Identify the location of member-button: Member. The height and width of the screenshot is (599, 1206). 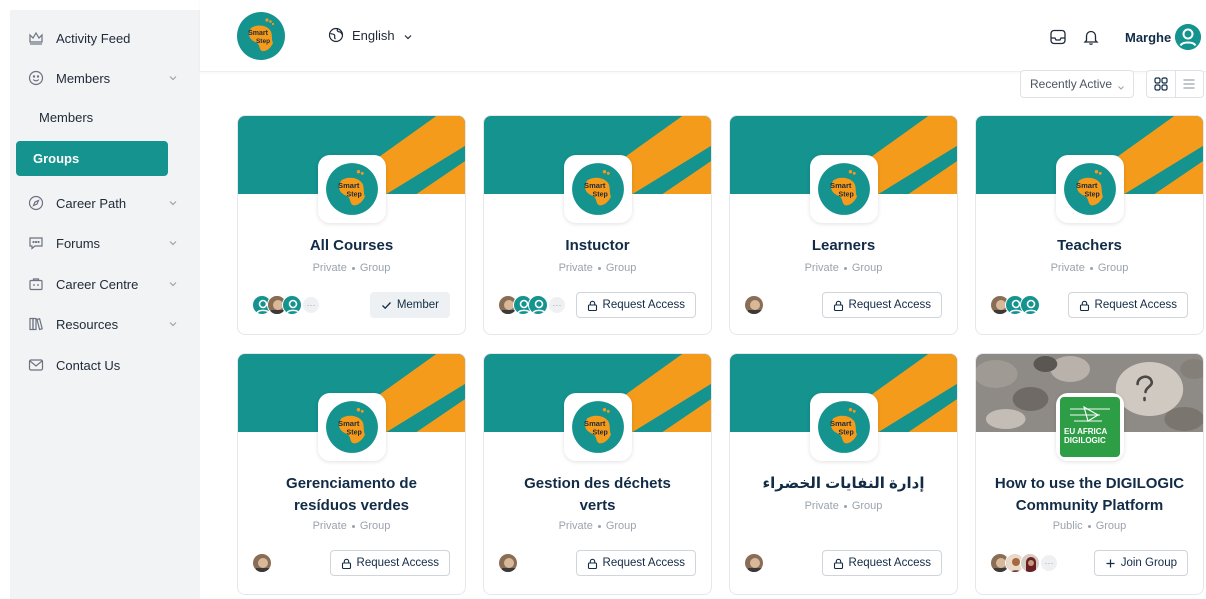
(409, 305).